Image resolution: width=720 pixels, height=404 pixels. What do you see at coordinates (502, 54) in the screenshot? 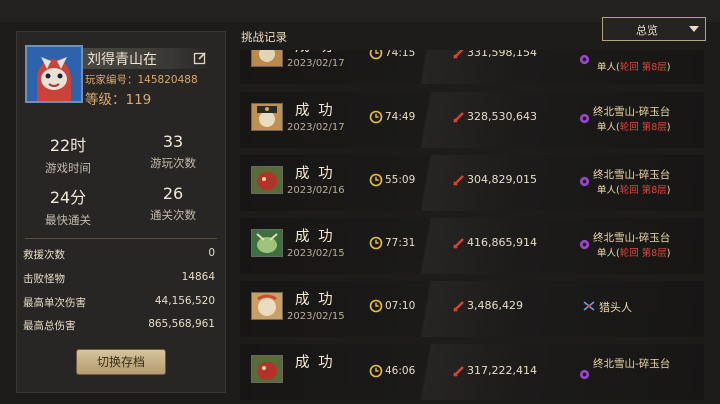
I see `record-damage: 331,598,154` at bounding box center [502, 54].